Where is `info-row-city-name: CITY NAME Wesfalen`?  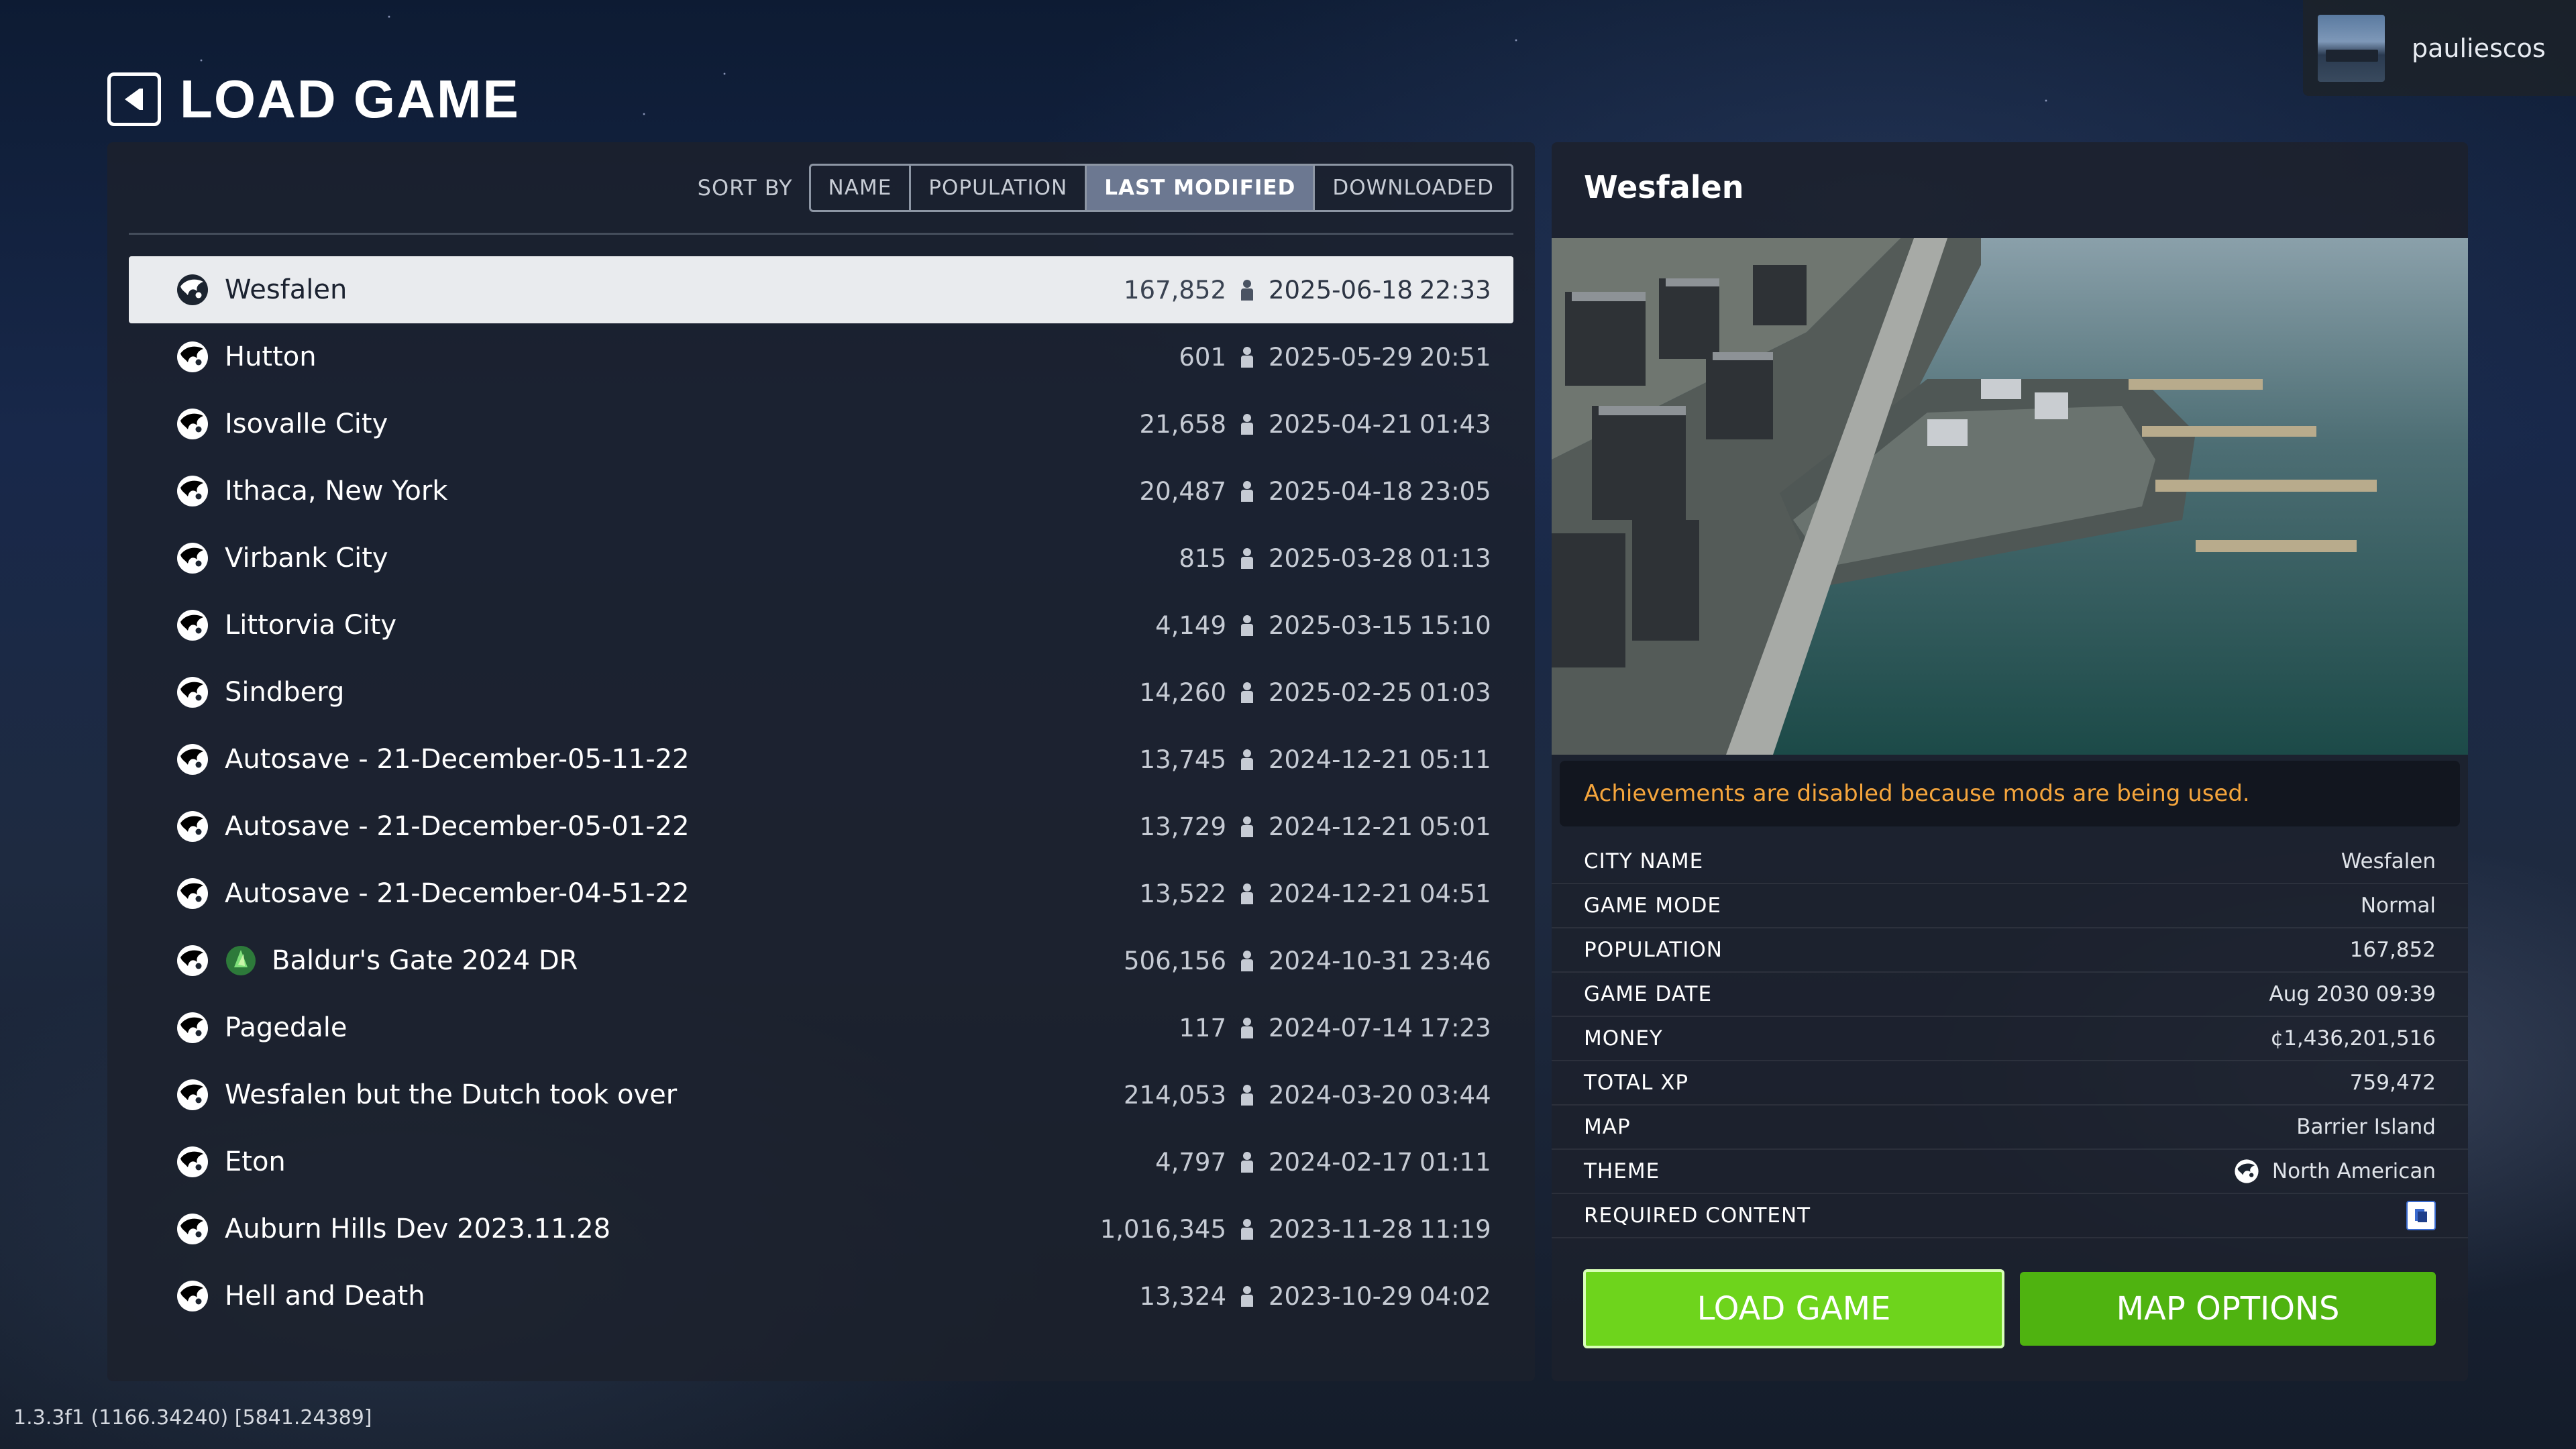
info-row-city-name: CITY NAME Wesfalen is located at coordinates (2010, 862).